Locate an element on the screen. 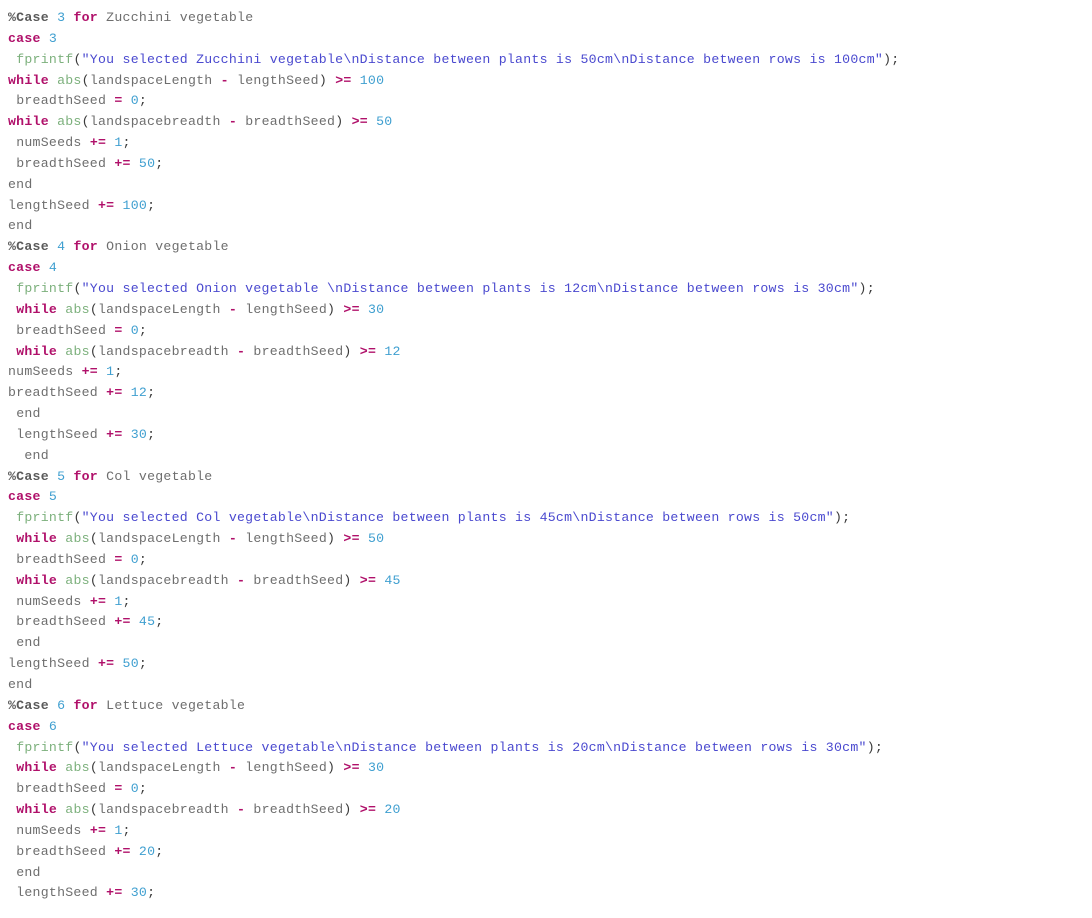 The image size is (1092, 918). code-token-cmt: %Case is located at coordinates (28, 705).